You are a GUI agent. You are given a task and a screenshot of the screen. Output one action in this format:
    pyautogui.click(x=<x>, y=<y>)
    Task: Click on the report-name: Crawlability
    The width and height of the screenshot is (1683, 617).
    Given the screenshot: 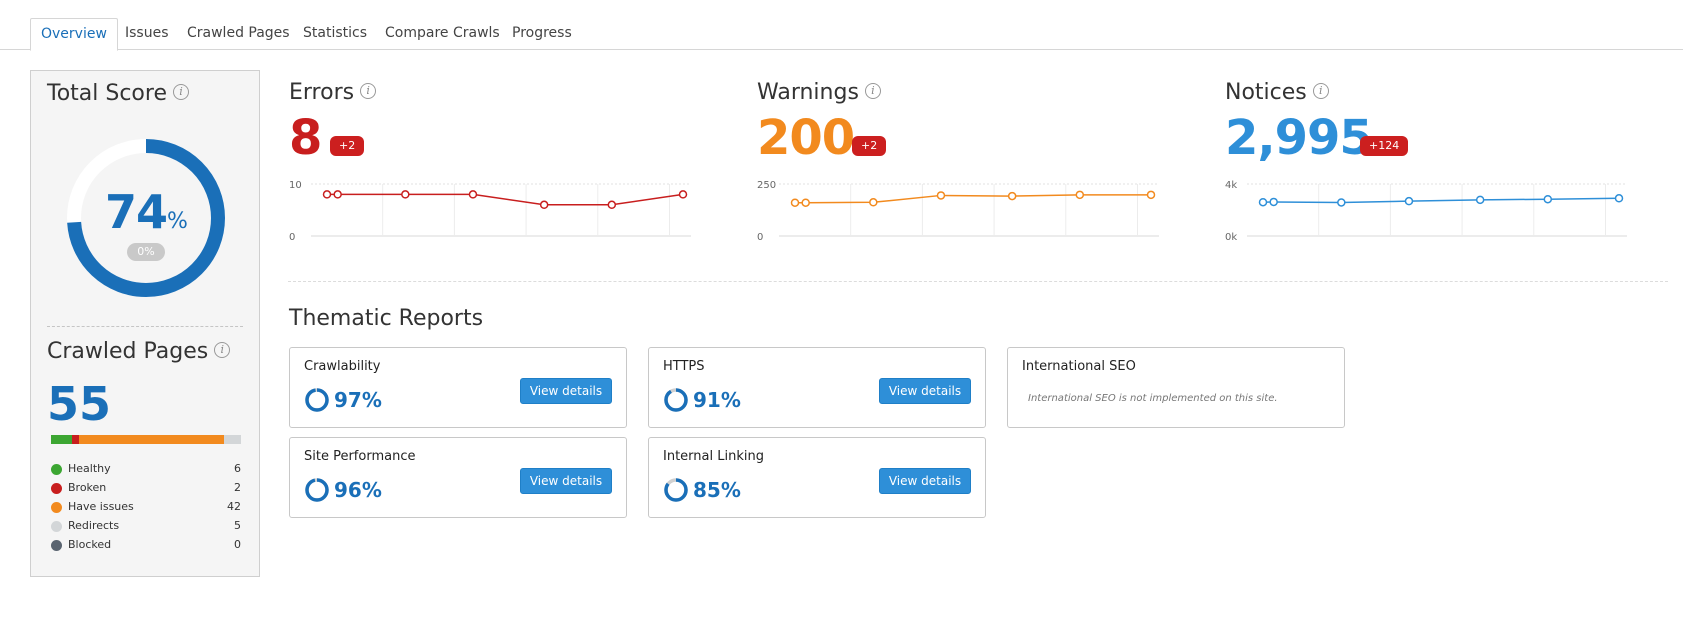 What is the action you would take?
    pyautogui.click(x=342, y=366)
    